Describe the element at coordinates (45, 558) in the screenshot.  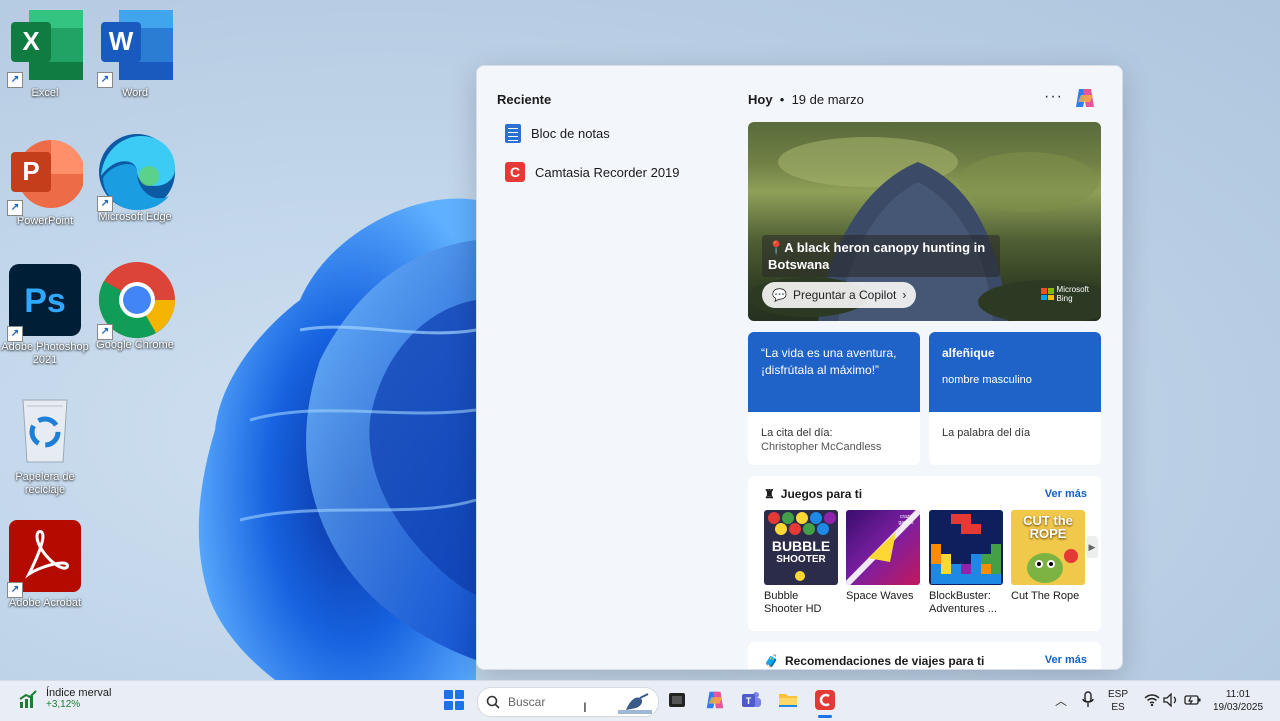
I see `acrobat-icon: ↗` at that location.